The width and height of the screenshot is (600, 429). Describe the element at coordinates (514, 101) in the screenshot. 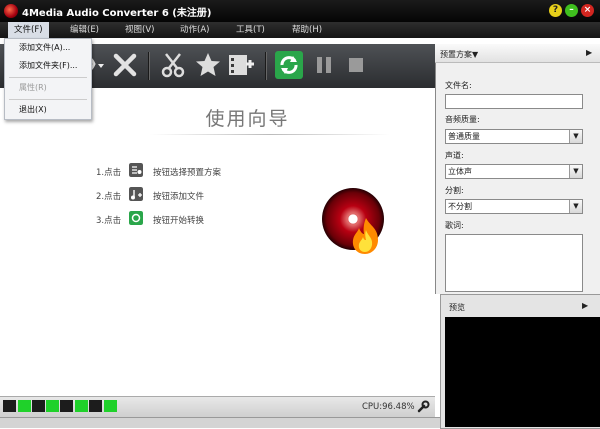

I see `filename-input` at that location.